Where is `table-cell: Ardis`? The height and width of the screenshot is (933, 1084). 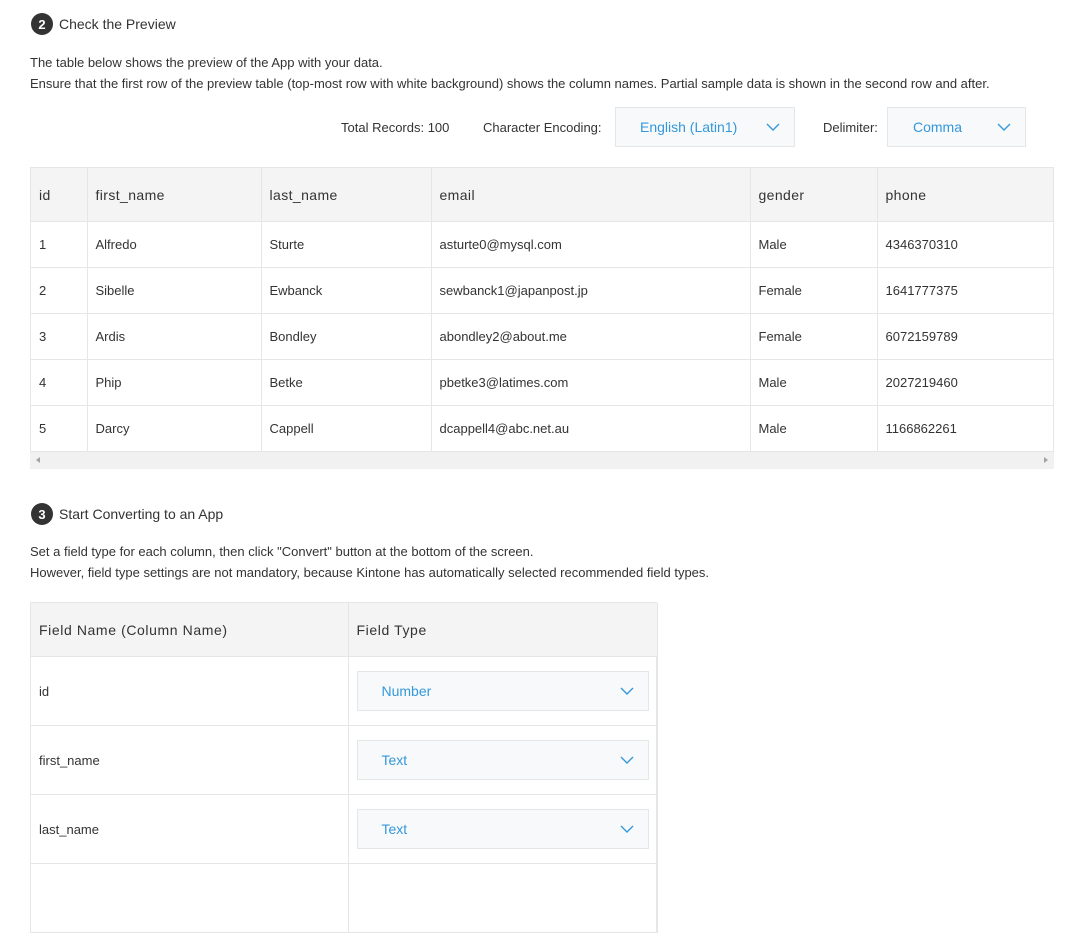 table-cell: Ardis is located at coordinates (174, 336).